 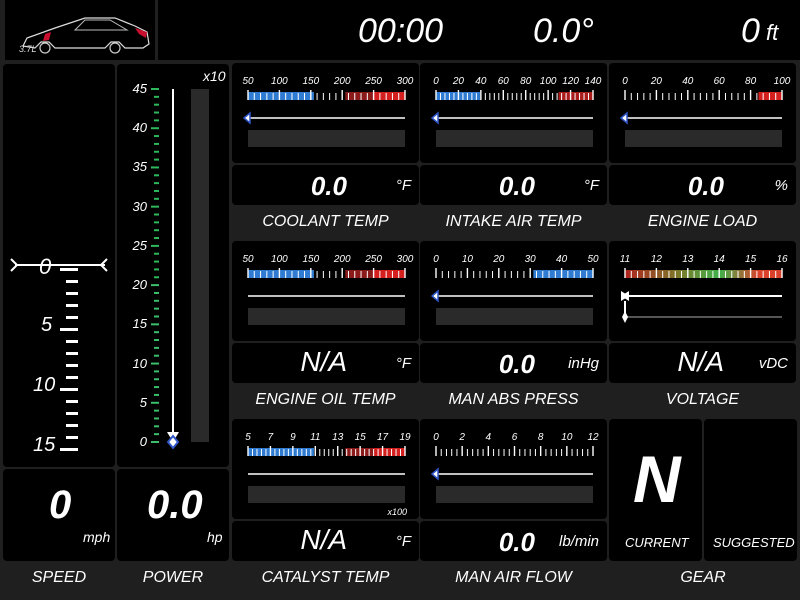 What do you see at coordinates (328, 289) in the screenshot?
I see `oil-scale: 50 100 150 200 250 300` at bounding box center [328, 289].